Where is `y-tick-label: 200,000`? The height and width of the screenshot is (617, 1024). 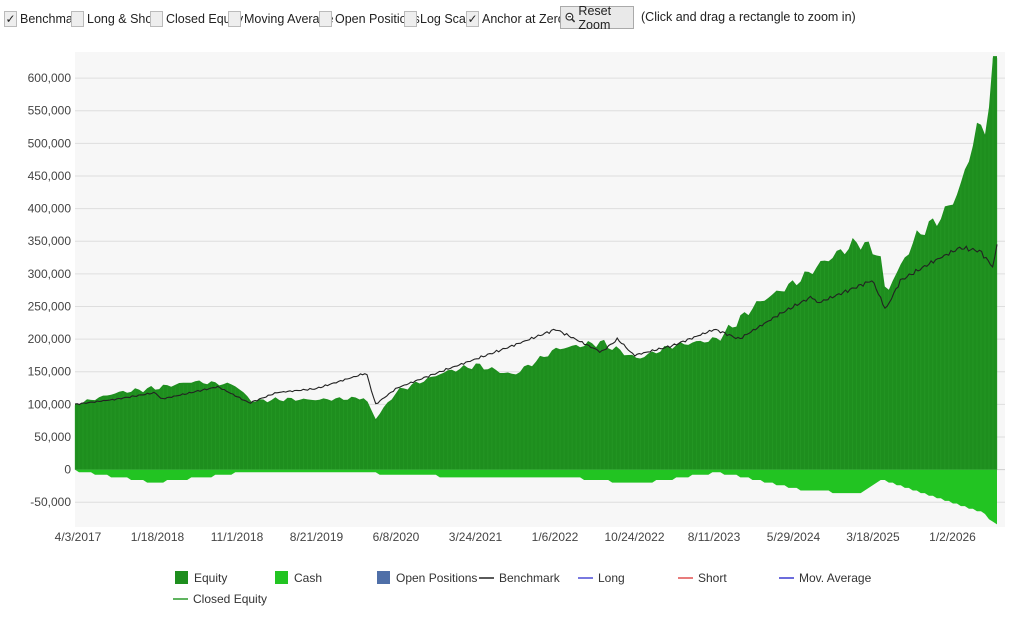
y-tick-label: 200,000 is located at coordinates (50, 339).